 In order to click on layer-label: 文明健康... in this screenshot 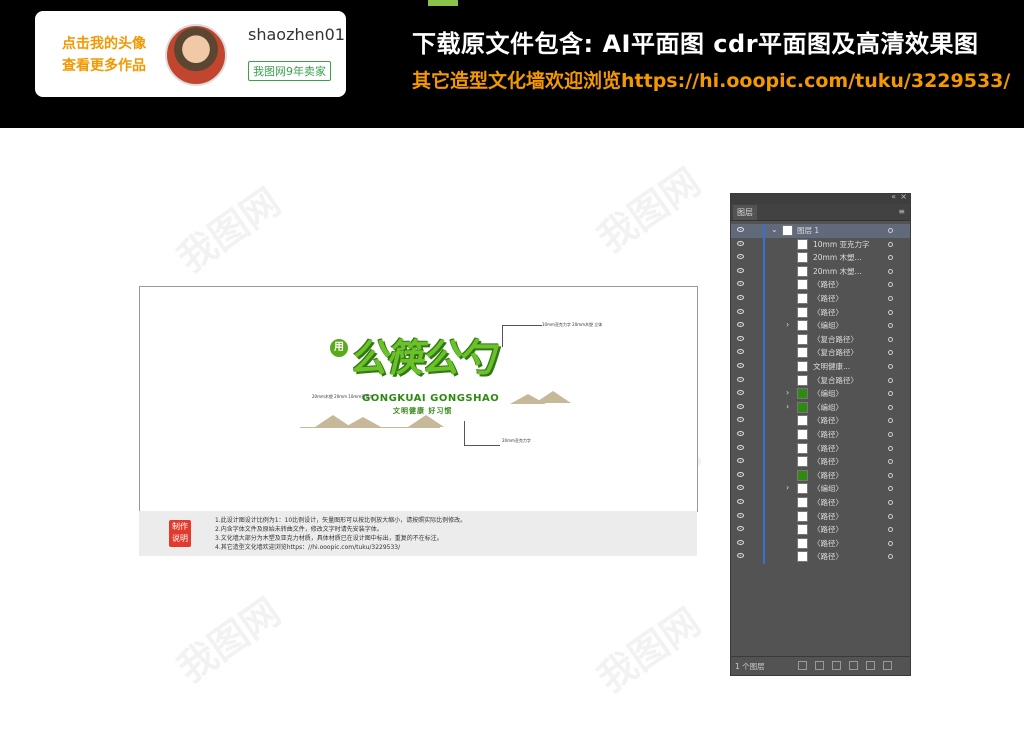, I will do `click(831, 366)`.